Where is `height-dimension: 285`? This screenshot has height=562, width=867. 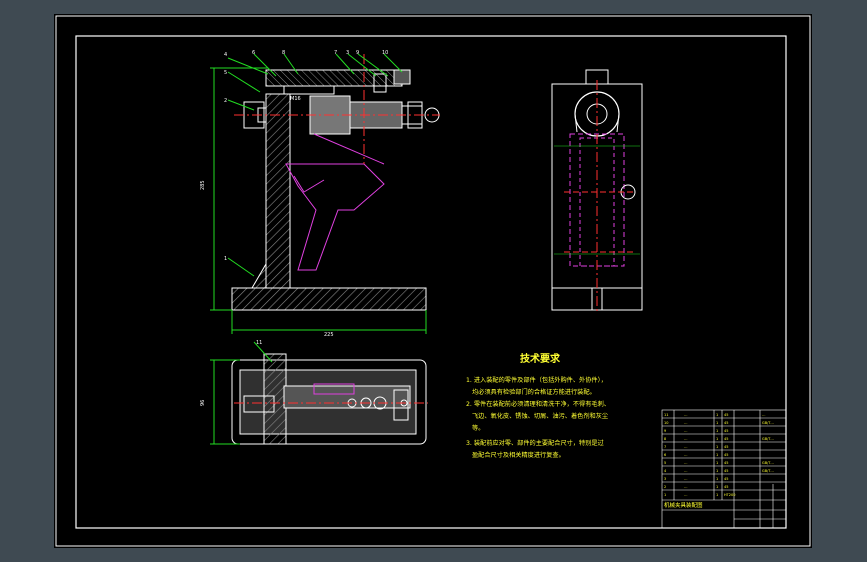
height-dimension: 285 is located at coordinates (203, 185).